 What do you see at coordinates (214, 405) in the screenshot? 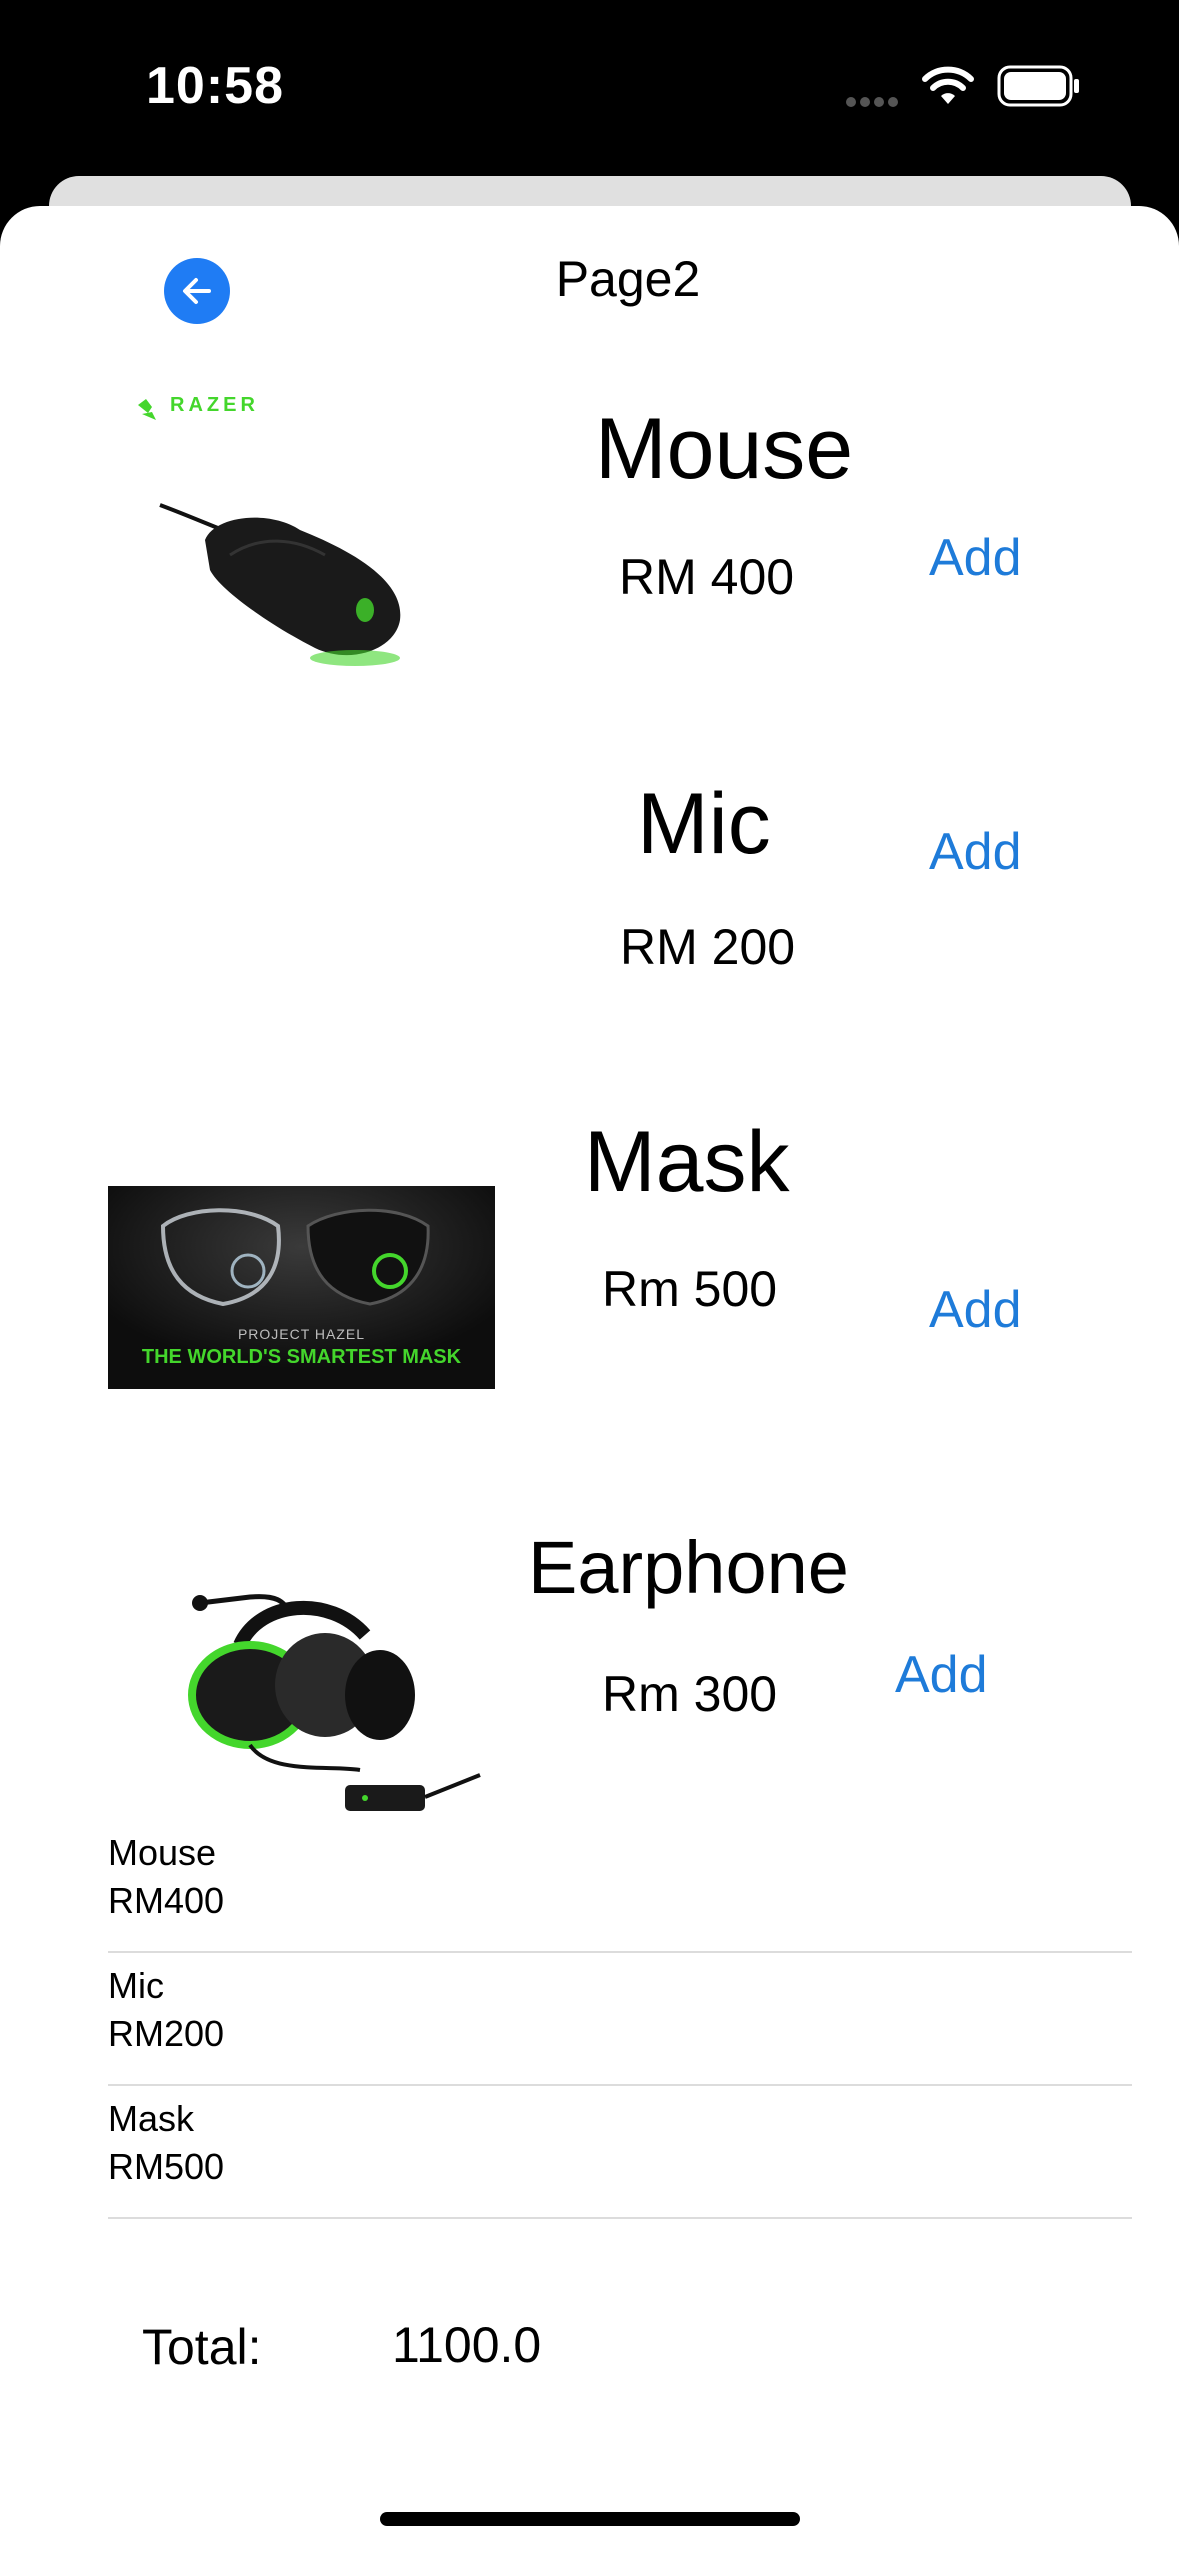
I see `razer-logo-text: RAZER` at bounding box center [214, 405].